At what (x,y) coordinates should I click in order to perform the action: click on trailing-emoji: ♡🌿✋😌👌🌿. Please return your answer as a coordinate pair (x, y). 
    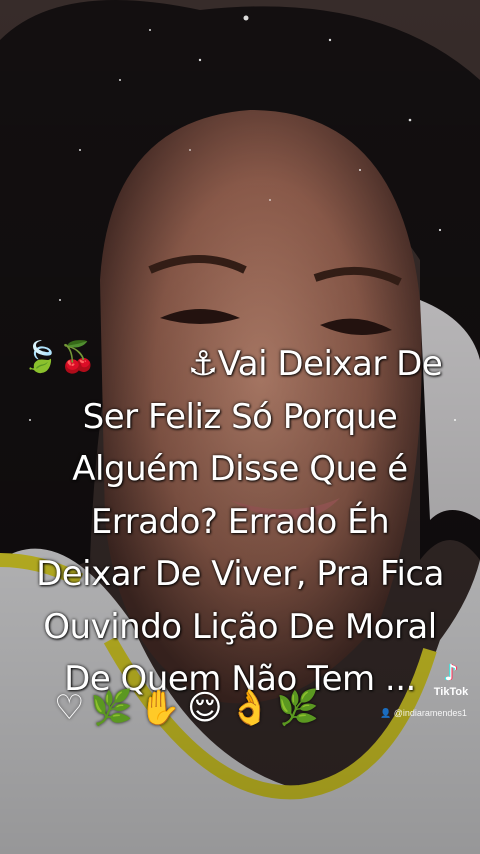
    Looking at the image, I should click on (190, 708).